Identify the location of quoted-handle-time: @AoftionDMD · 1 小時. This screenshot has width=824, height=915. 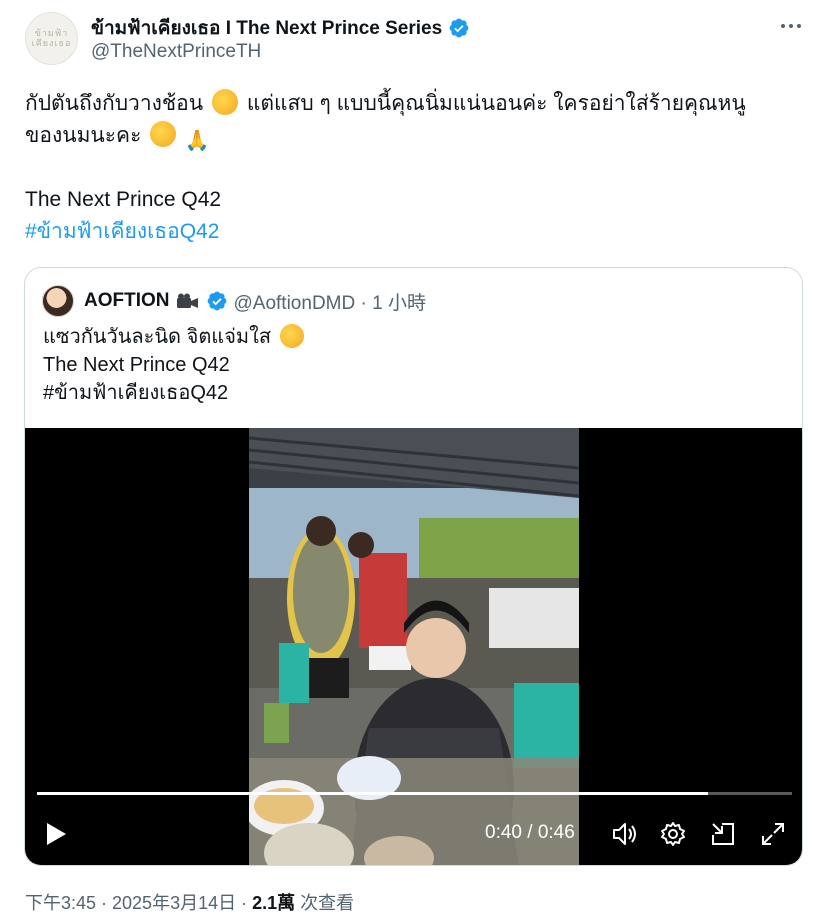
(330, 301).